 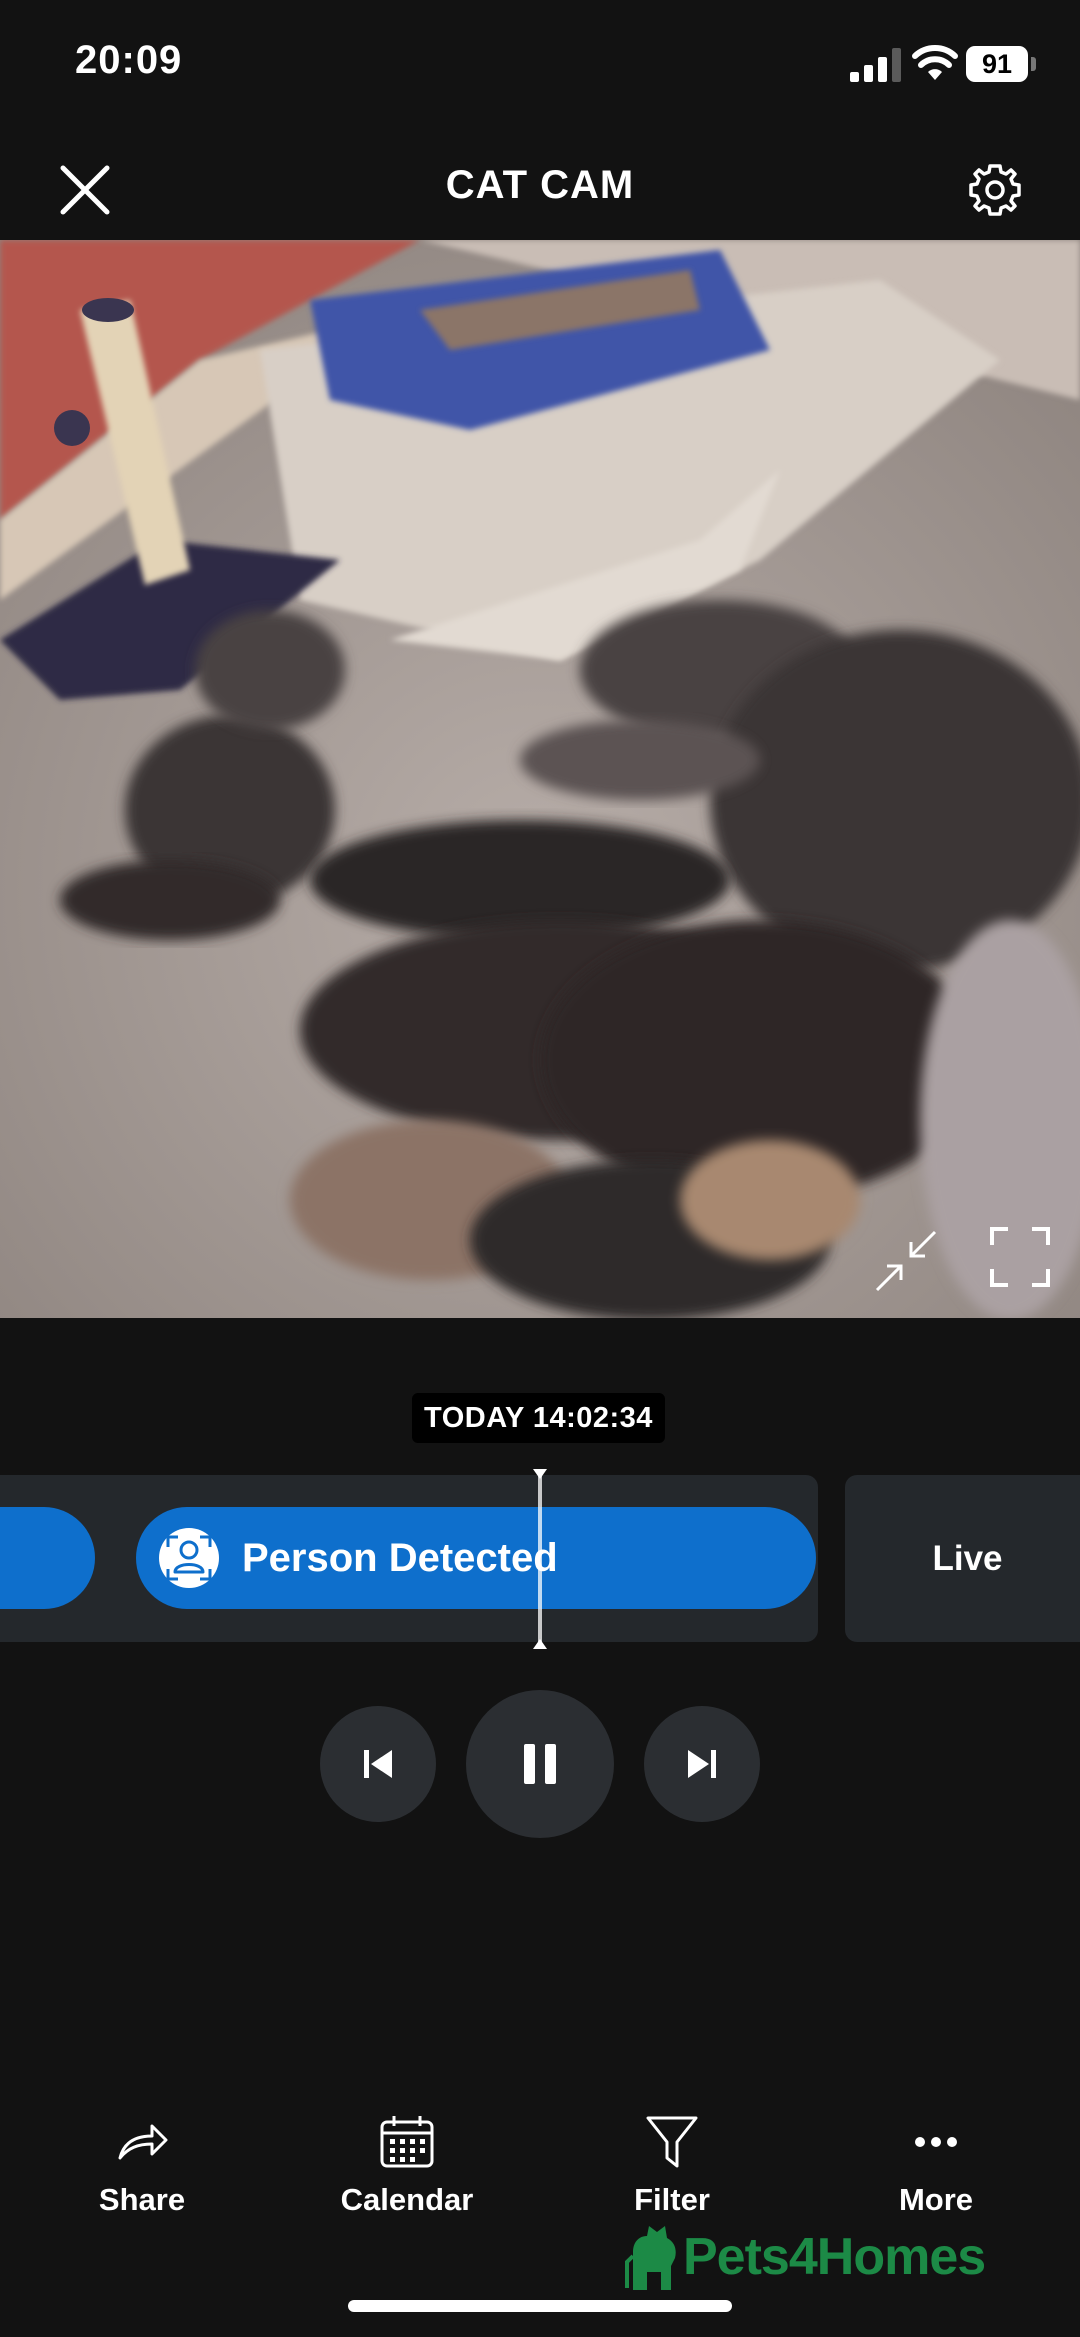 I want to click on skip-previous-button, so click(x=378, y=1764).